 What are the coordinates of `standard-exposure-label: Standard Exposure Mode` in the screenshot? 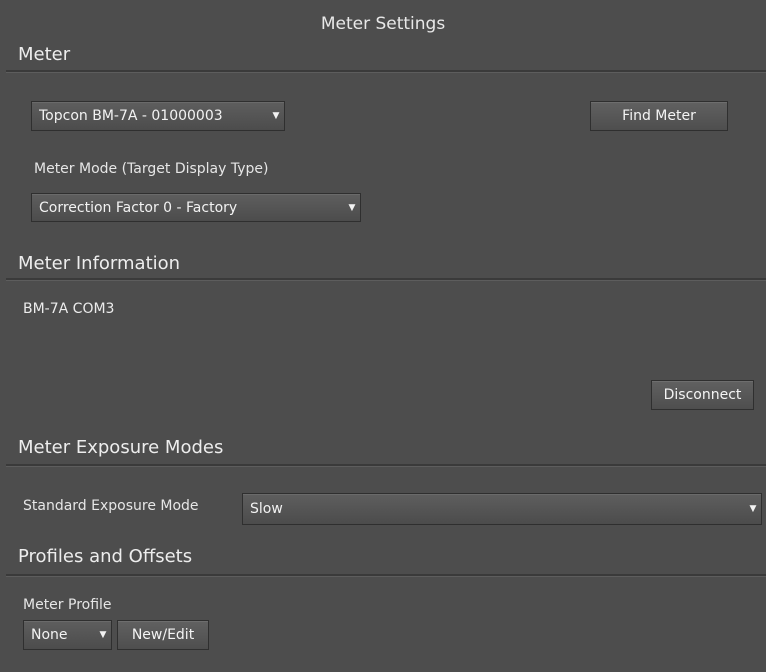 It's located at (111, 506).